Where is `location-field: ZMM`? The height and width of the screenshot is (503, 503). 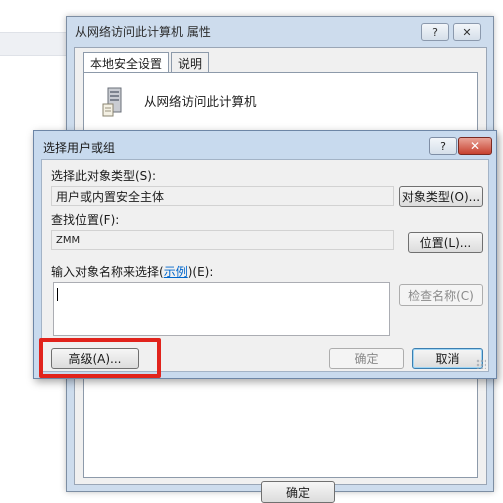
location-field: ZMM is located at coordinates (222, 240).